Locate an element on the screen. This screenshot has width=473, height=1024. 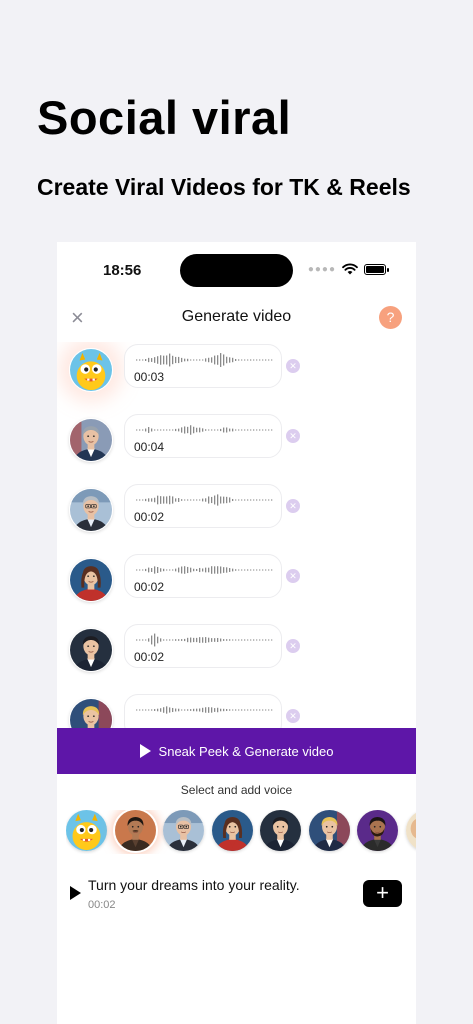
clip-duration: 00:03 is located at coordinates (149, 377).